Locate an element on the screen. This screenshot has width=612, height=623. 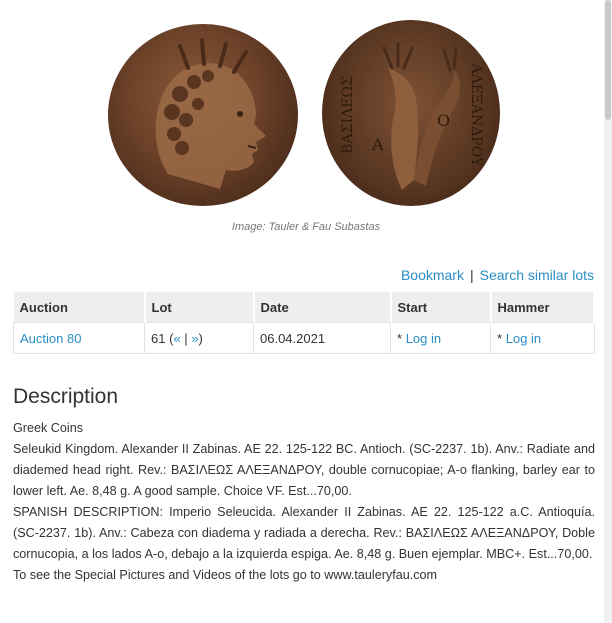
cell-lot: 61 (« | ») is located at coordinates (199, 338).